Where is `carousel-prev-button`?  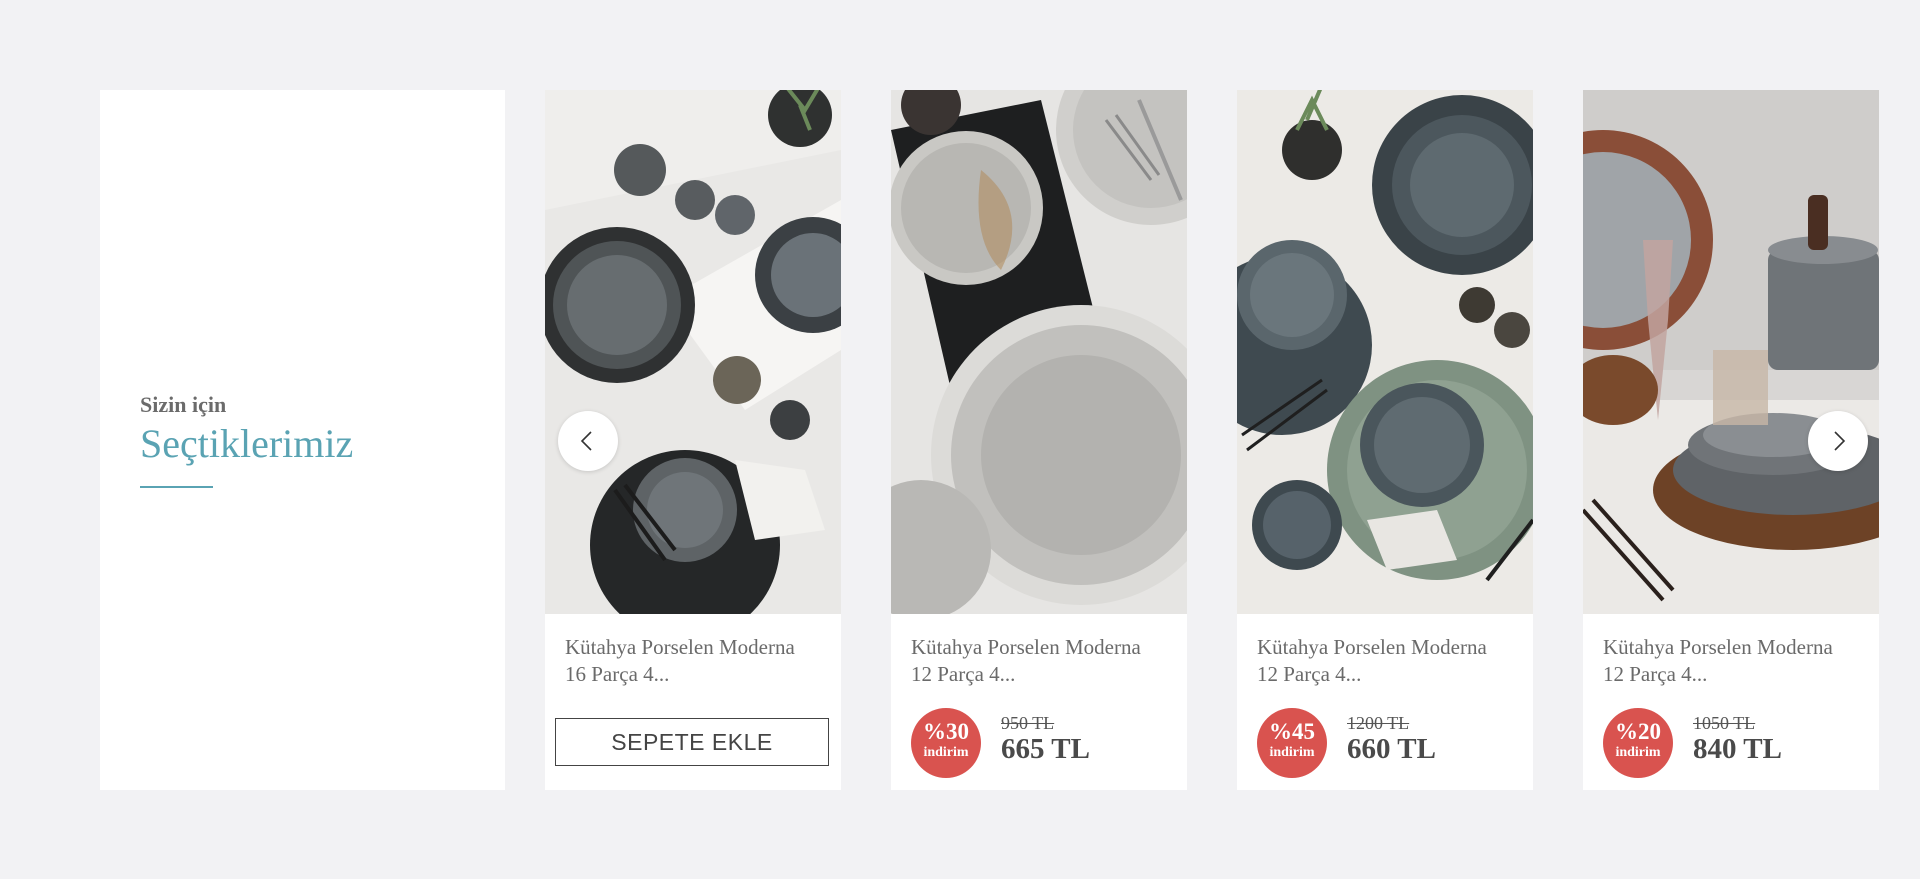 carousel-prev-button is located at coordinates (588, 441).